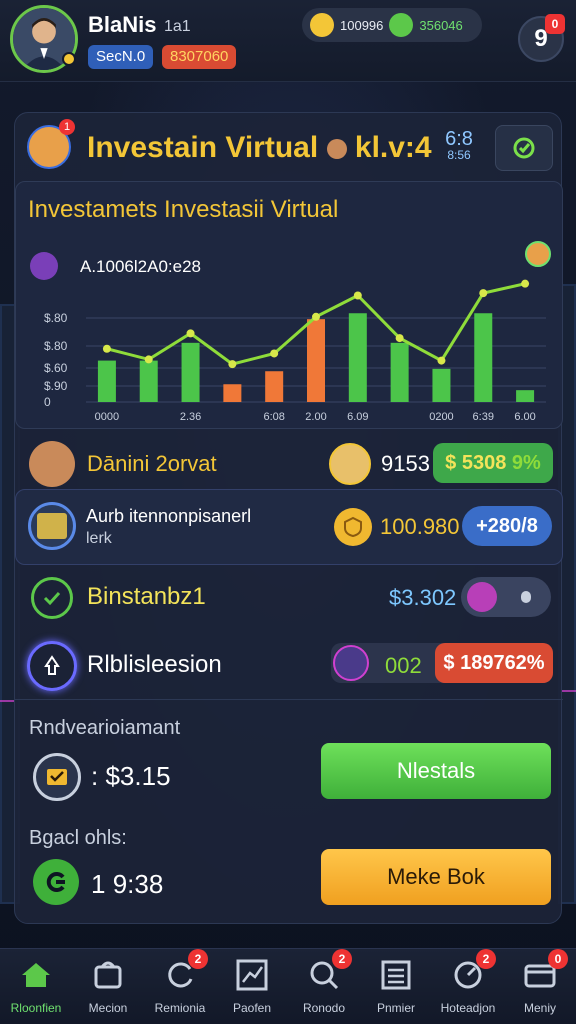  Describe the element at coordinates (468, 986) in the screenshot. I see `nav-item-hoteadjon: 2 Hoteadjon` at that location.